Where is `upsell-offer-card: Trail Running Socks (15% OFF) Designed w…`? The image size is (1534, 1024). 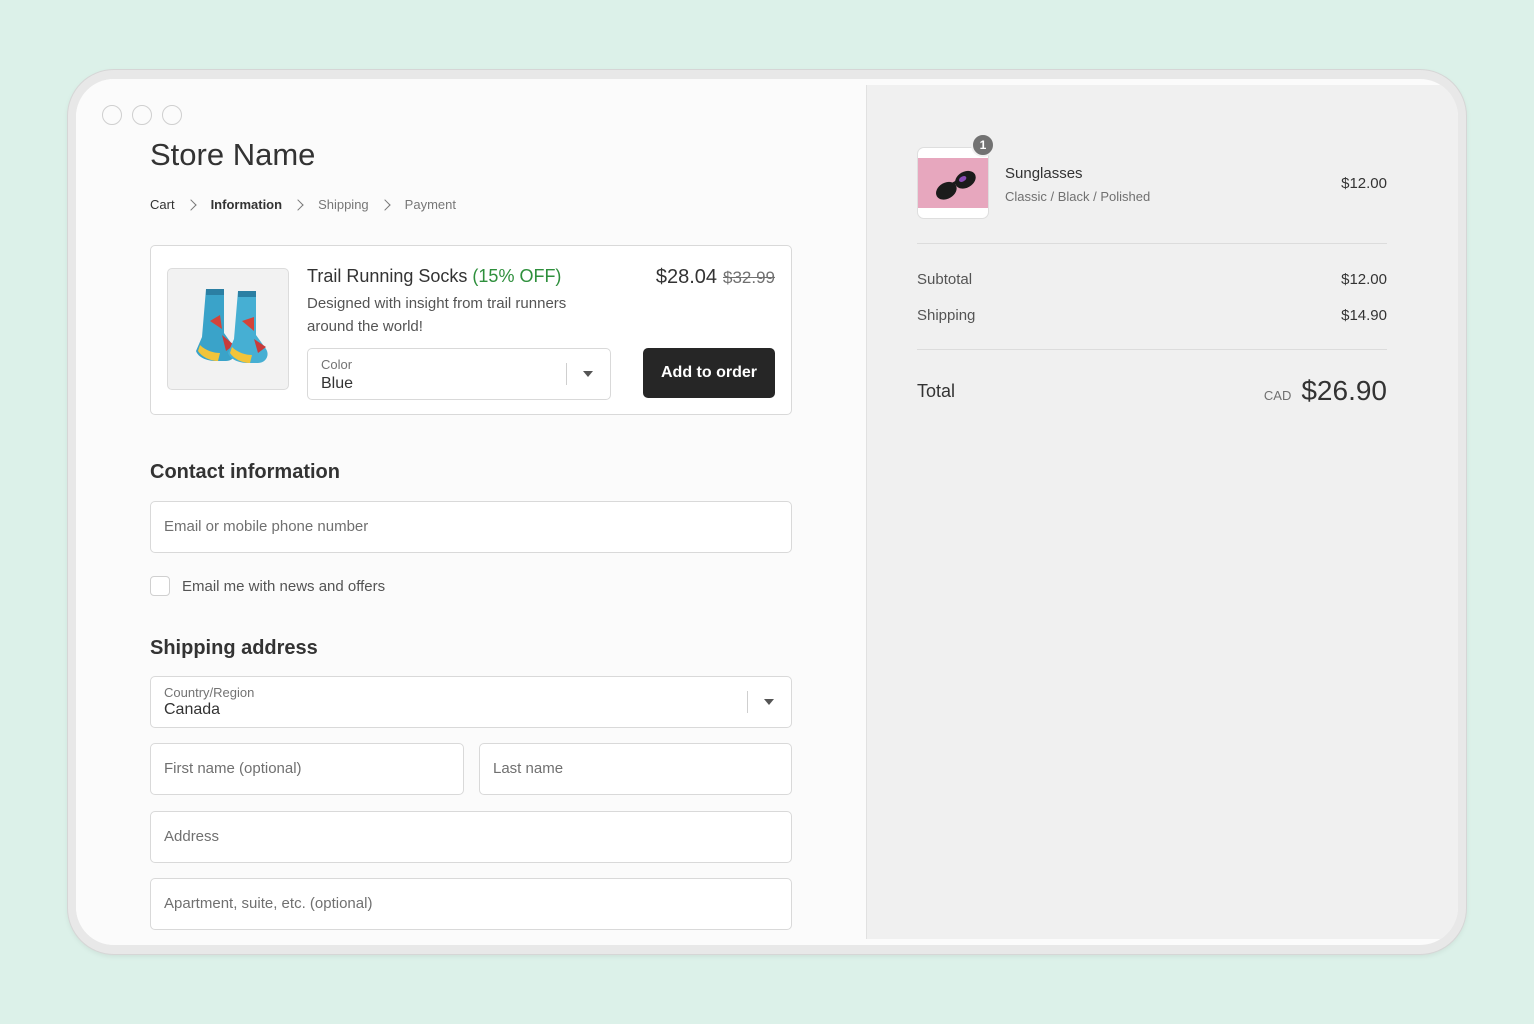 upsell-offer-card: Trail Running Socks (15% OFF) Designed w… is located at coordinates (471, 330).